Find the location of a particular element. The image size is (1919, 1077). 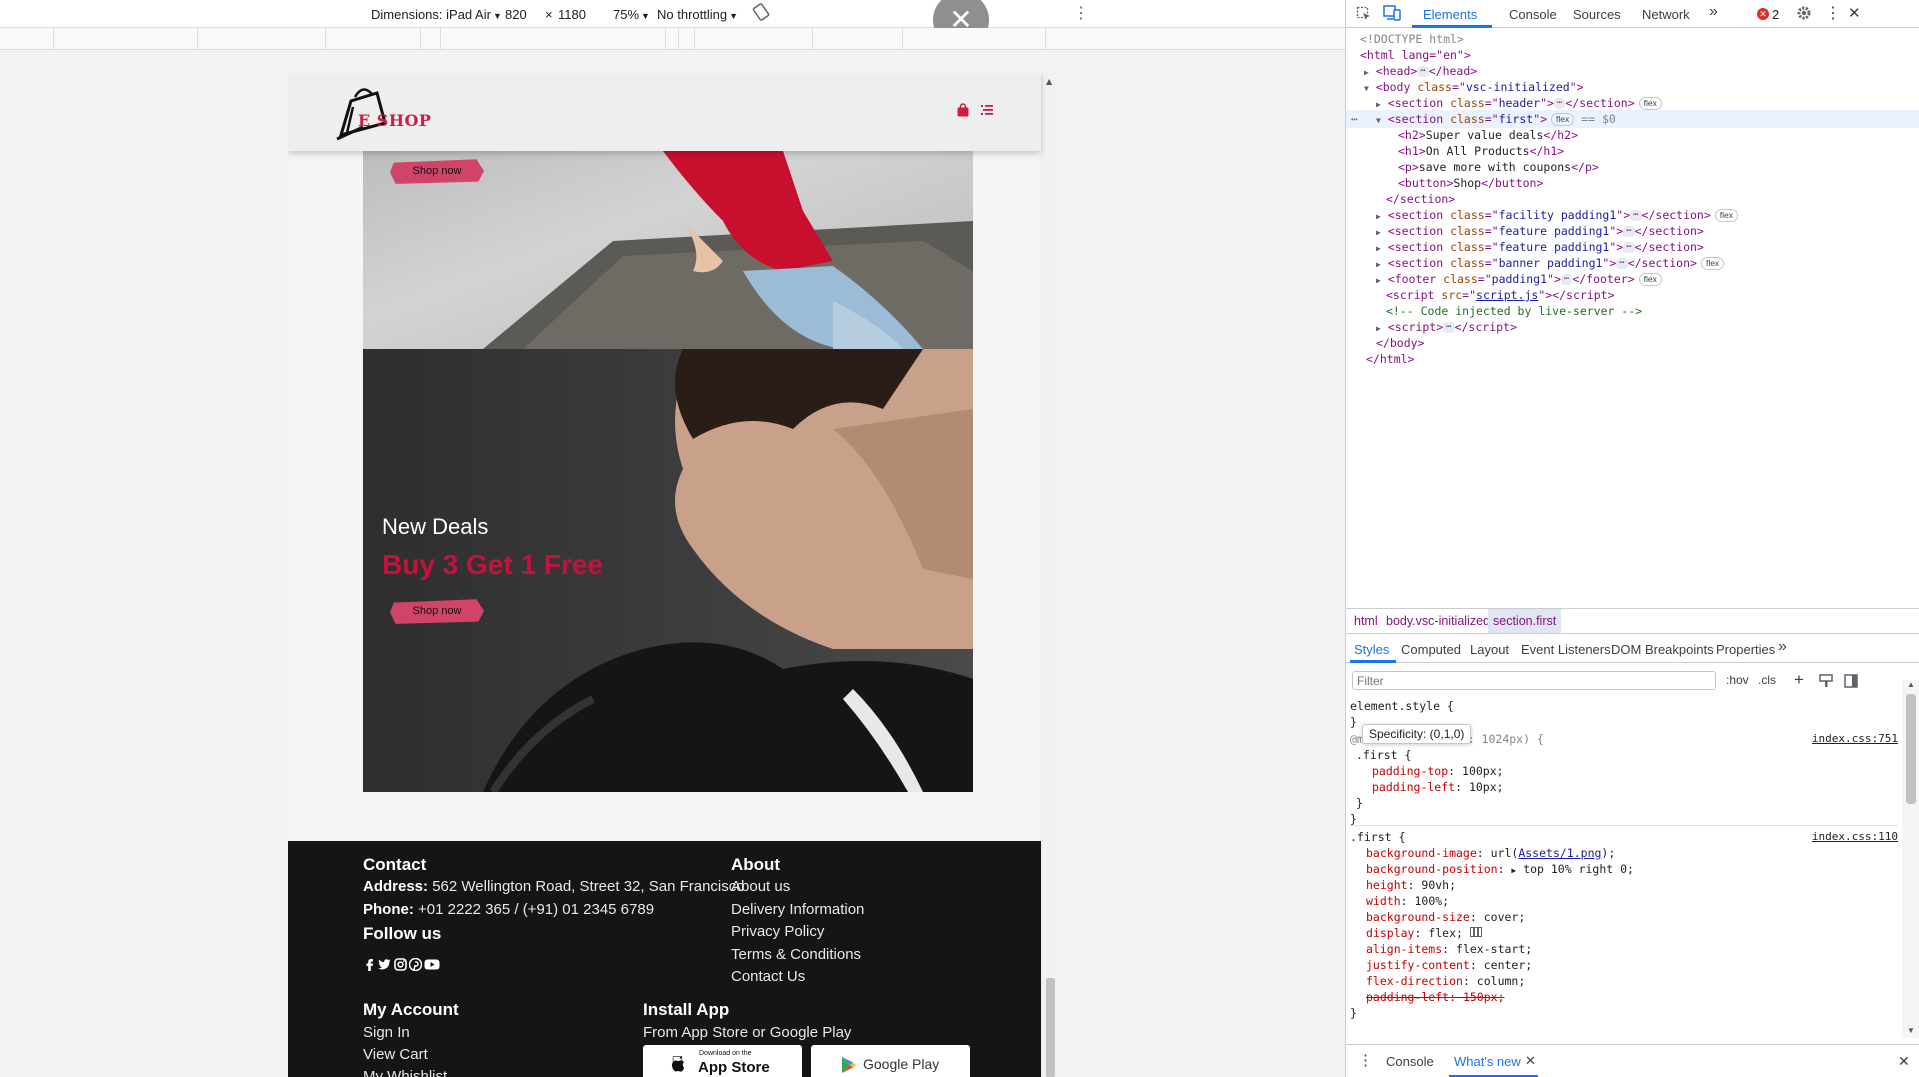

my-whishlist-link: My Whishlist is located at coordinates (405, 1072).